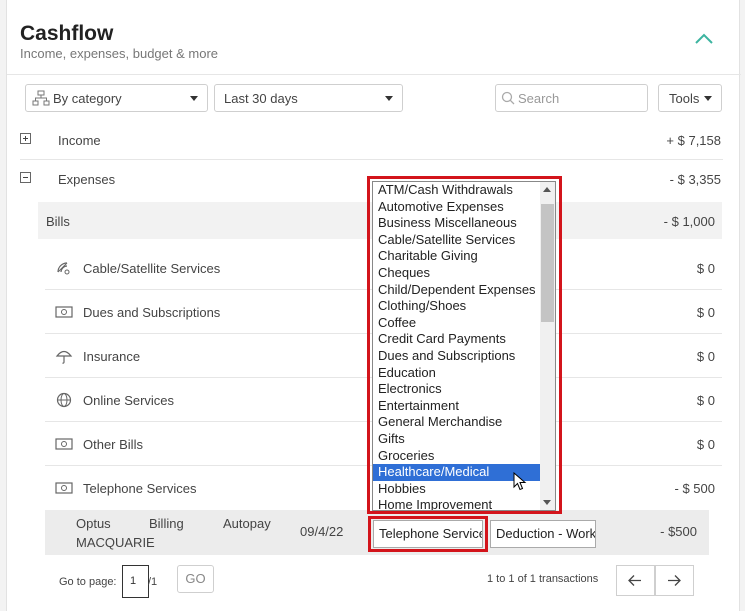  Describe the element at coordinates (457, 223) in the screenshot. I see `category-option: Business Miscellaneous` at that location.